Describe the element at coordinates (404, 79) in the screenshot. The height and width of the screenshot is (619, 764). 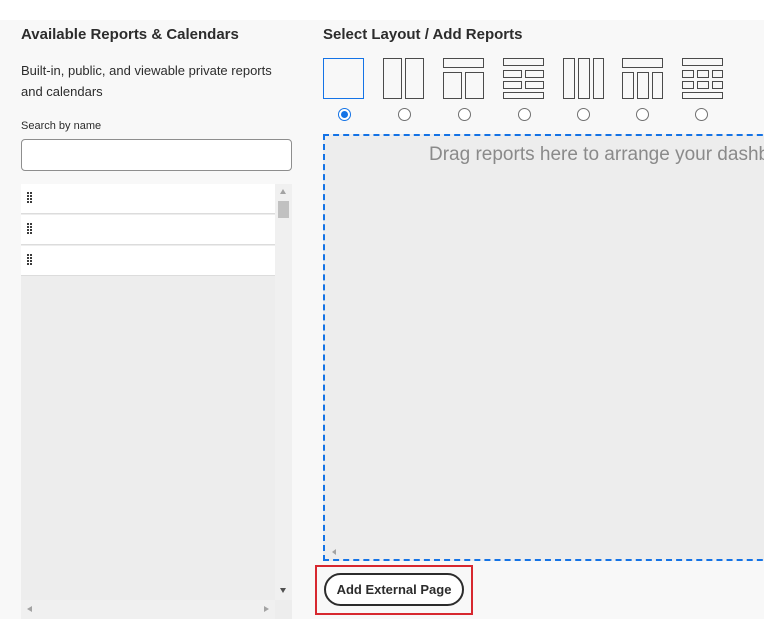
I see `layout-two-columns-icon` at that location.